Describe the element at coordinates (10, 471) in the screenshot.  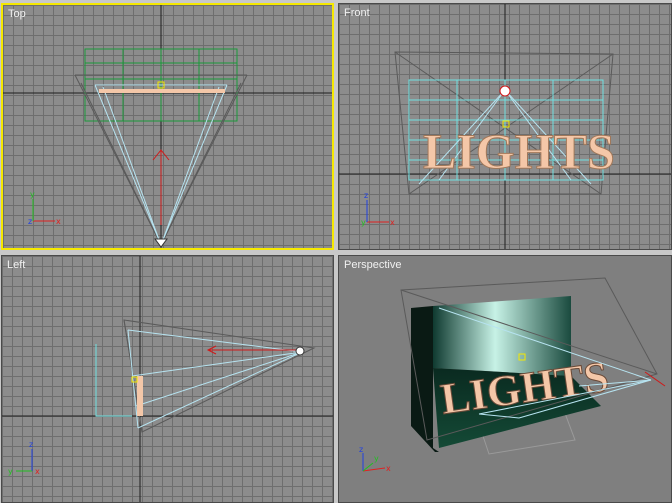
I see `left-axis-y: y` at that location.